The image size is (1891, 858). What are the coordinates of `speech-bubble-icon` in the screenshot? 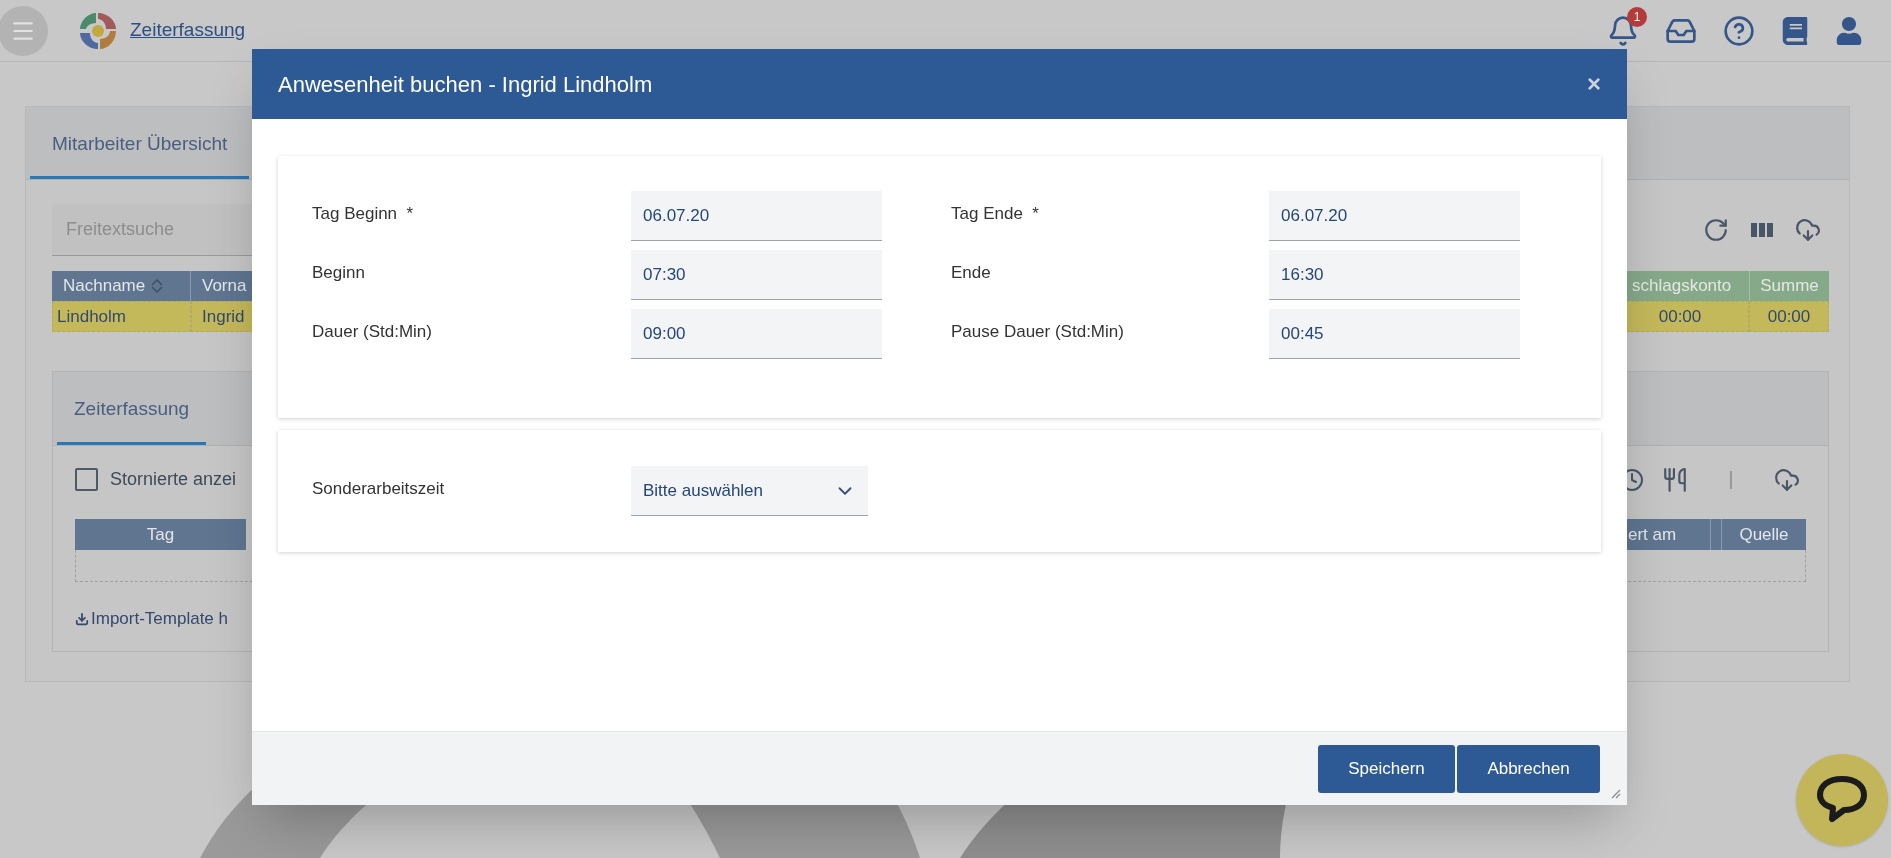 It's located at (1842, 800).